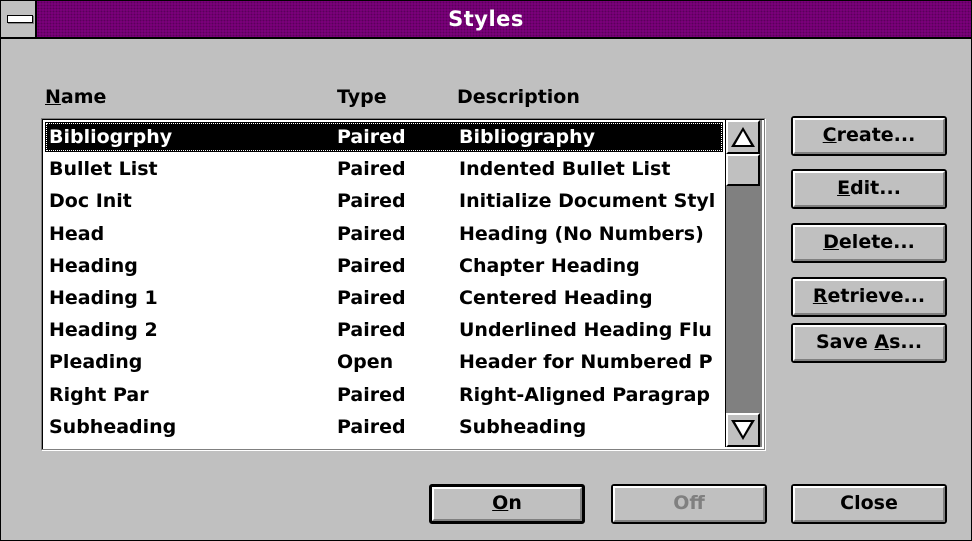  Describe the element at coordinates (523, 426) in the screenshot. I see `style-description: Subheading` at that location.